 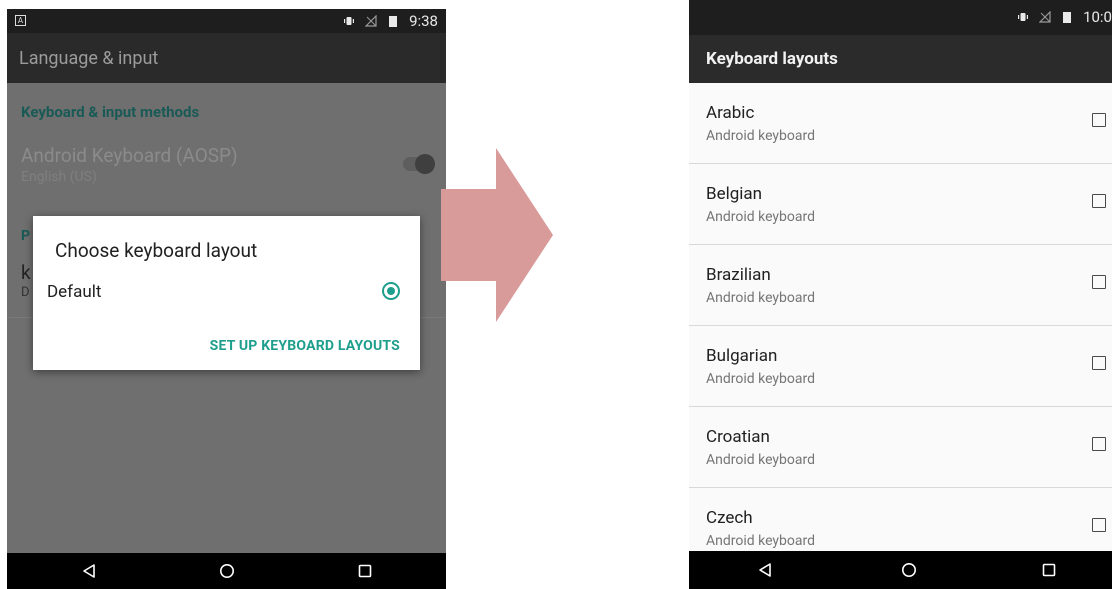 What do you see at coordinates (742, 356) in the screenshot?
I see `layout-name: Bulgarian` at bounding box center [742, 356].